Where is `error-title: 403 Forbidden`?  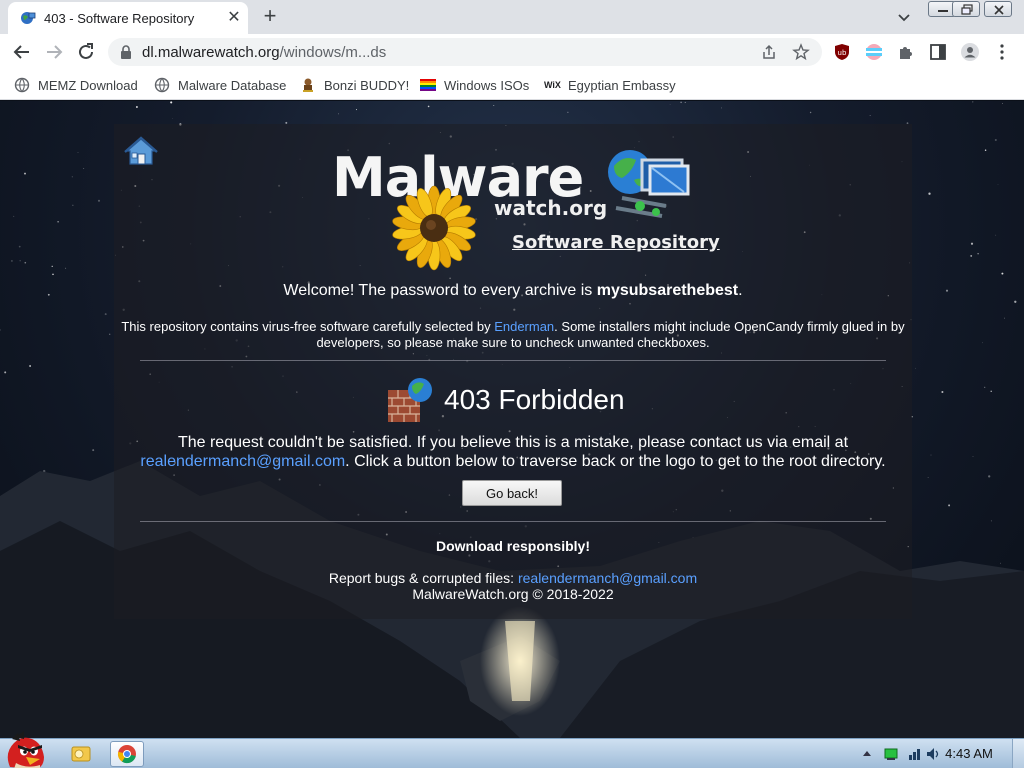 error-title: 403 Forbidden is located at coordinates (534, 399).